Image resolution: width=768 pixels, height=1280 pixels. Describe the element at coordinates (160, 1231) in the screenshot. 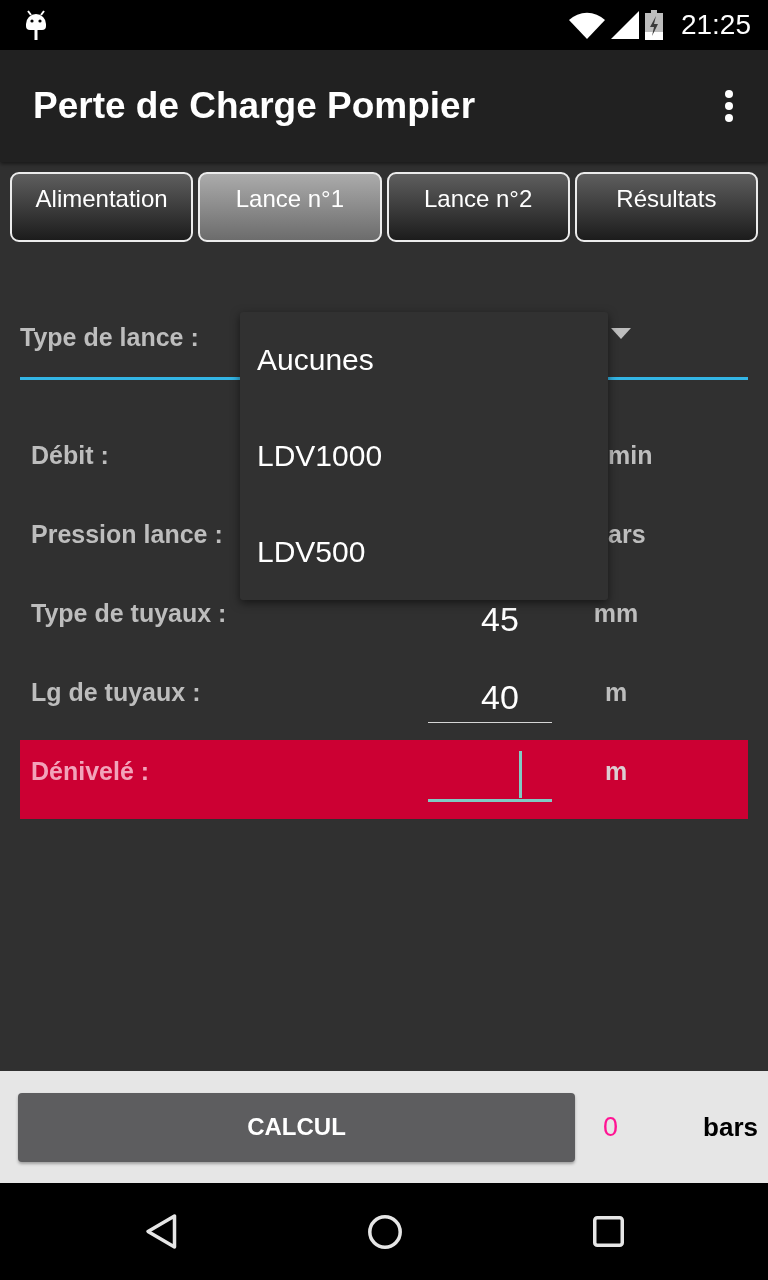

I see `back-icon` at that location.